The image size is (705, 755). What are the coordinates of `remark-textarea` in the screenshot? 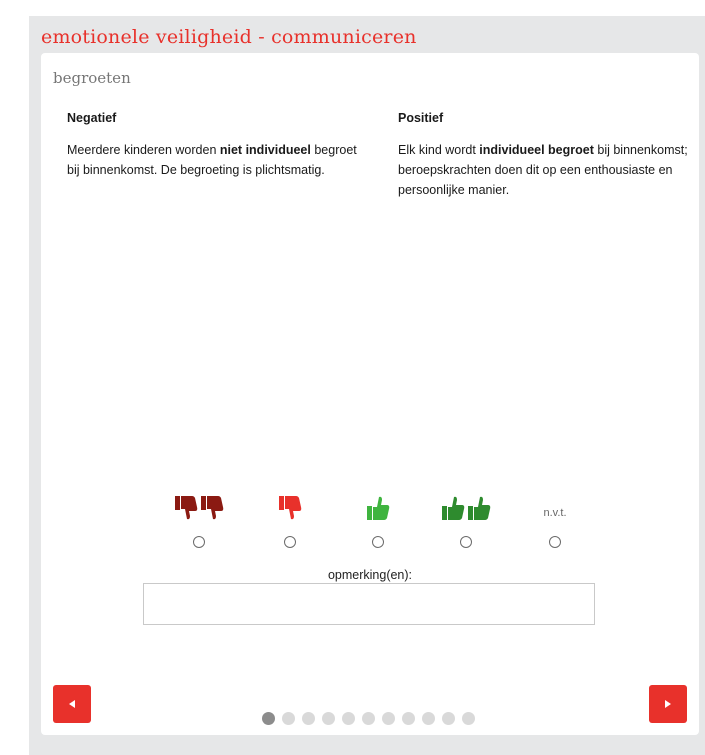 It's located at (369, 604).